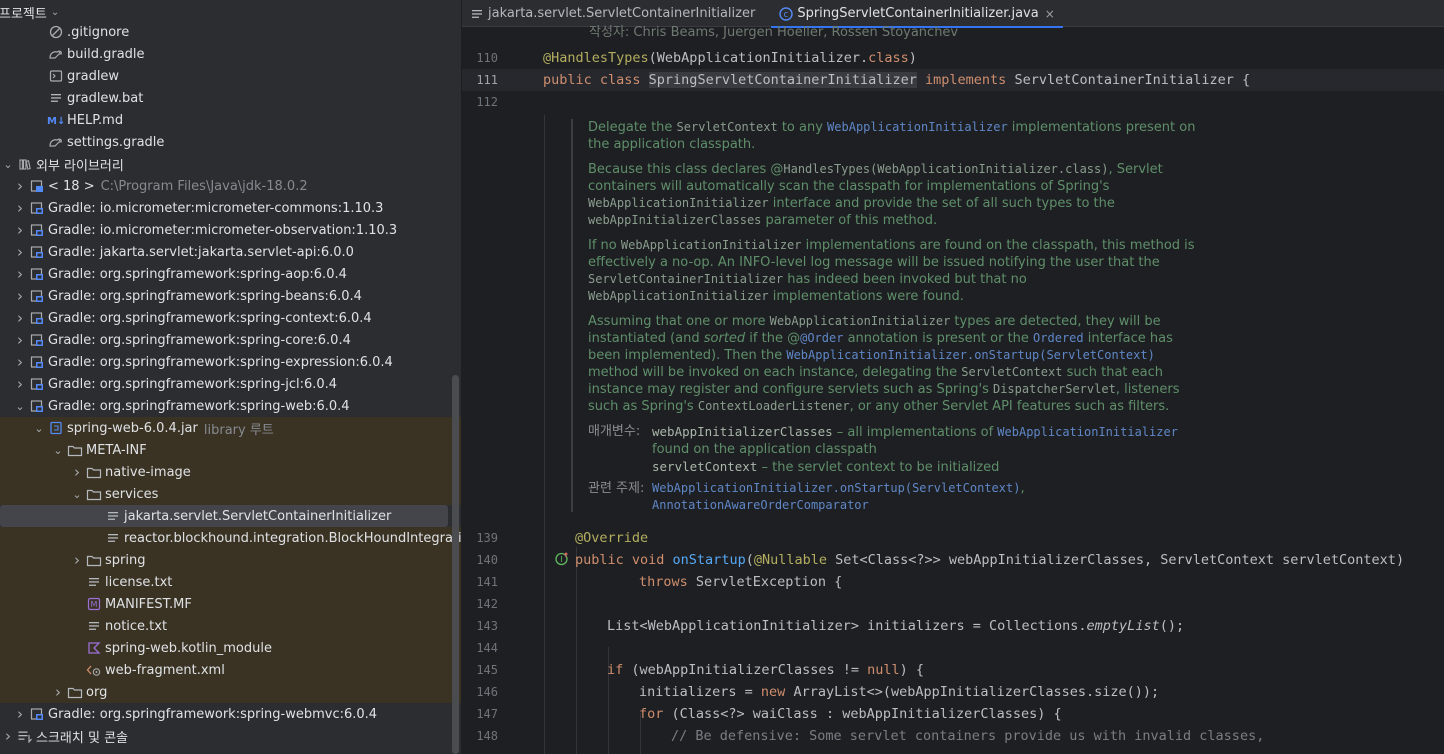 The width and height of the screenshot is (1444, 754). I want to click on close-icon: ×, so click(1050, 14).